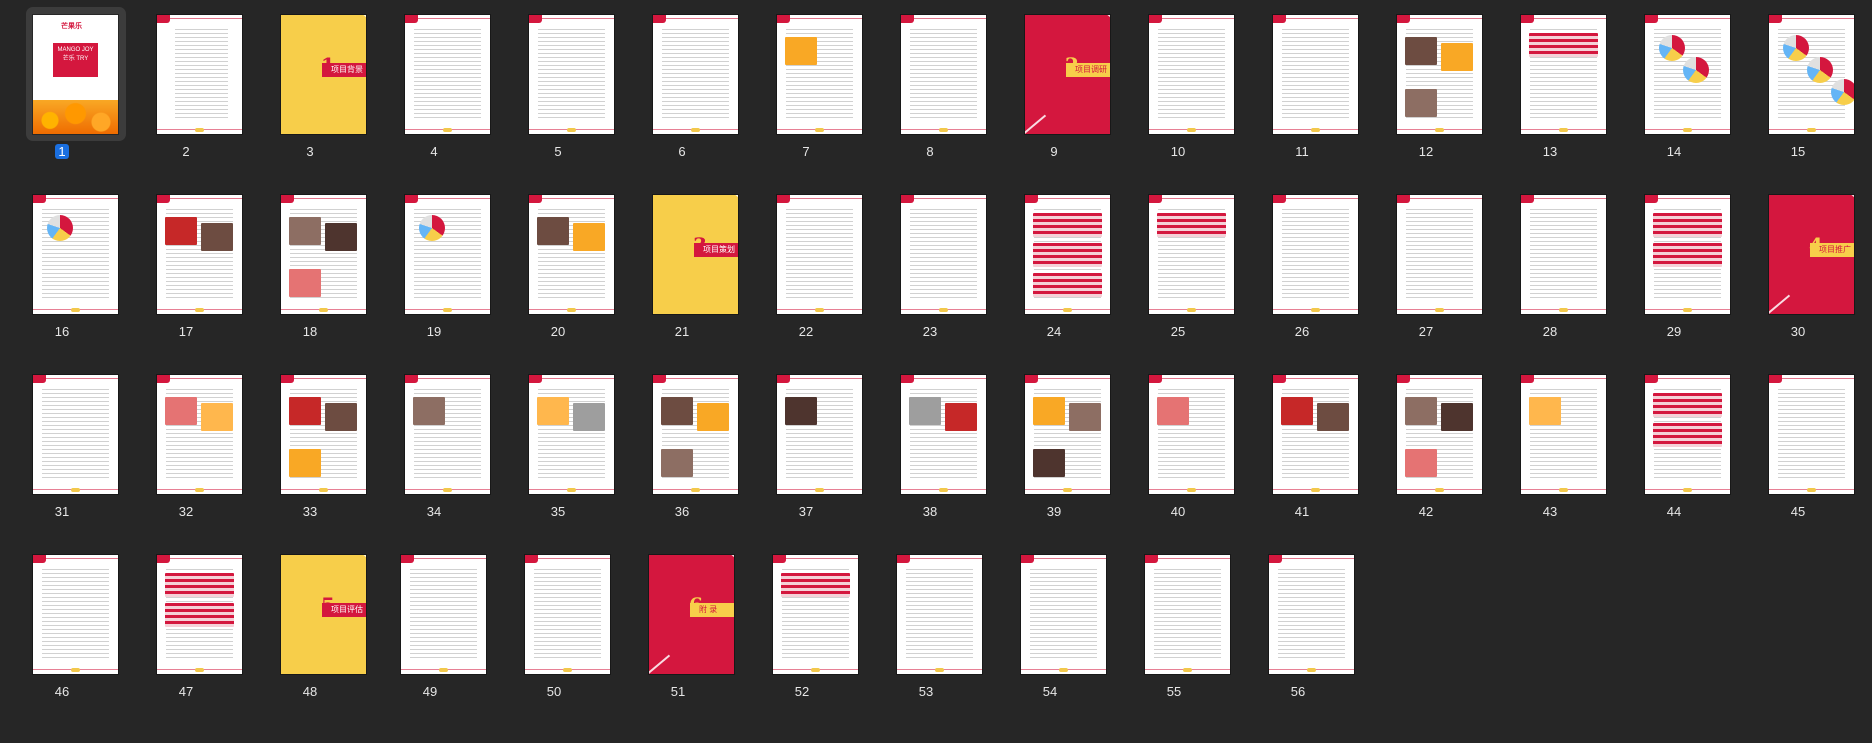  I want to click on page-thumbnail: 6附 录 51, so click(678, 624).